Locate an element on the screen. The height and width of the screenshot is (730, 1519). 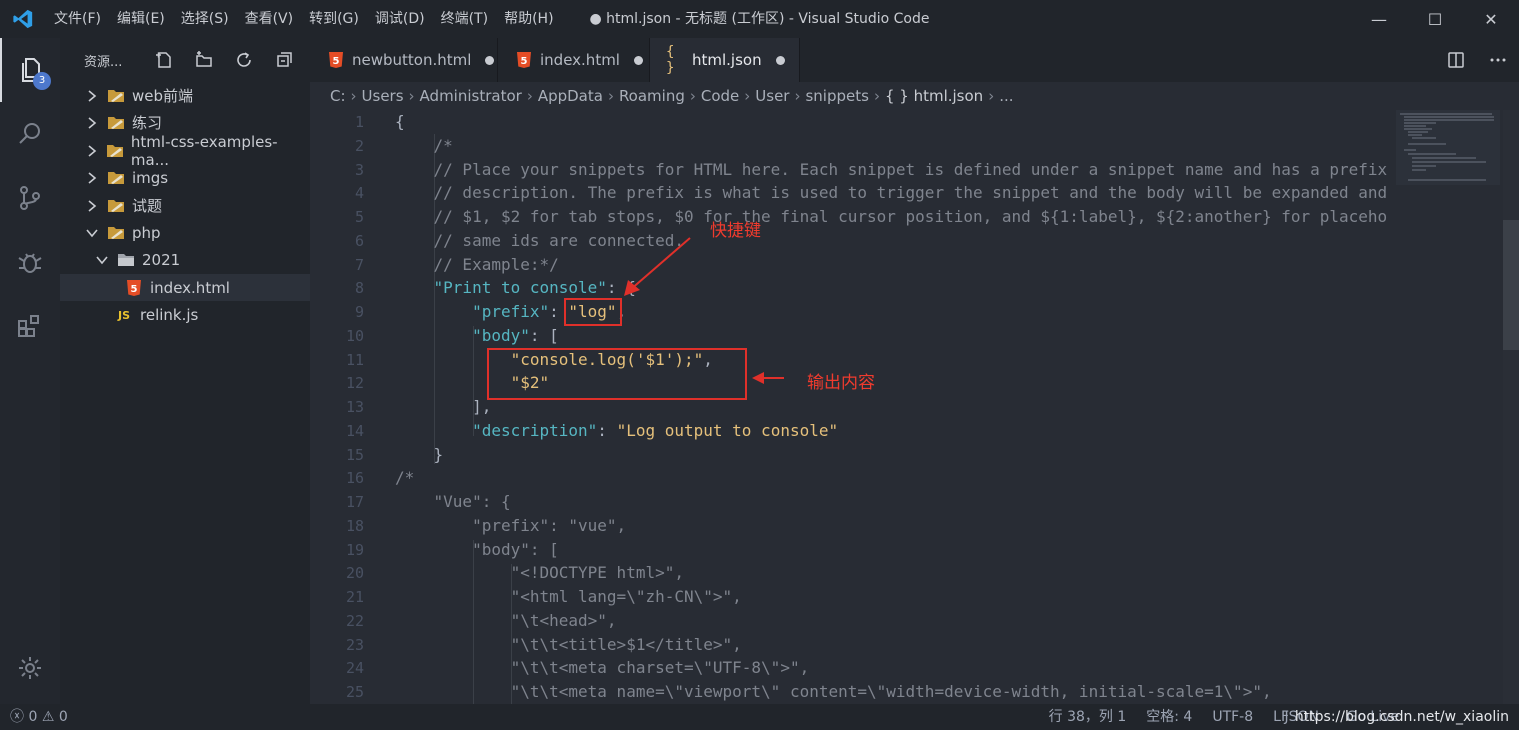
tree-folder-web: web前端 is located at coordinates (185, 95).